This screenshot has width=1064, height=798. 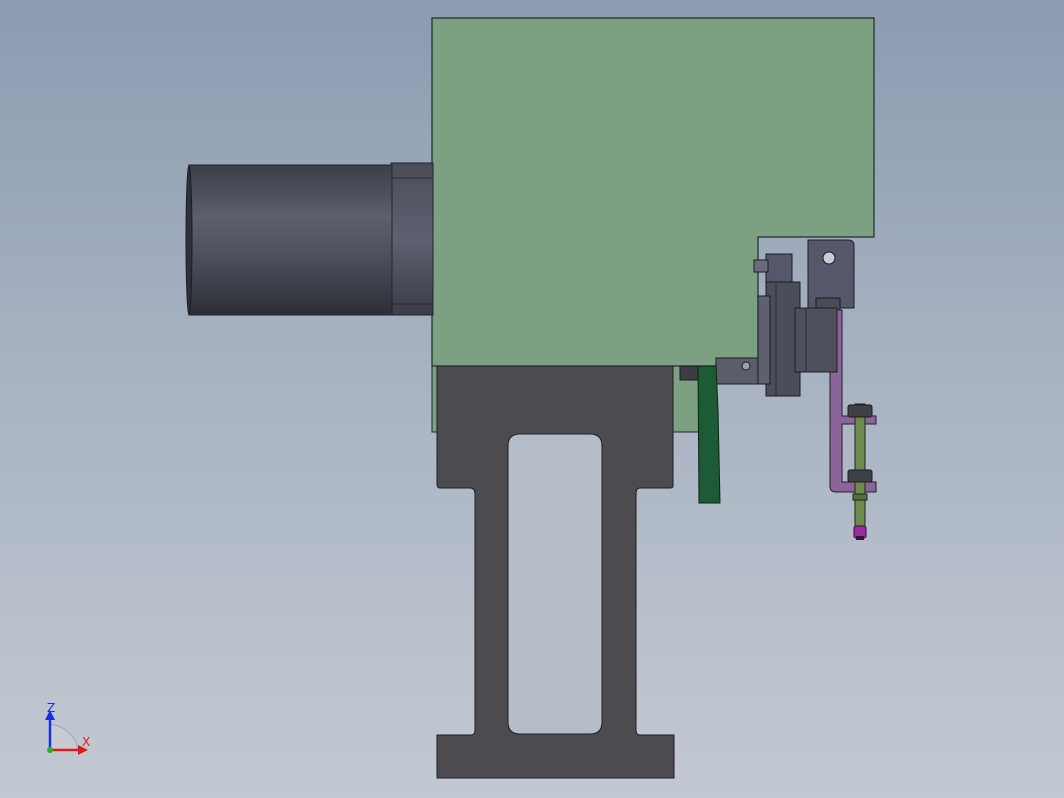 I want to click on hinge-hole, so click(x=829, y=258).